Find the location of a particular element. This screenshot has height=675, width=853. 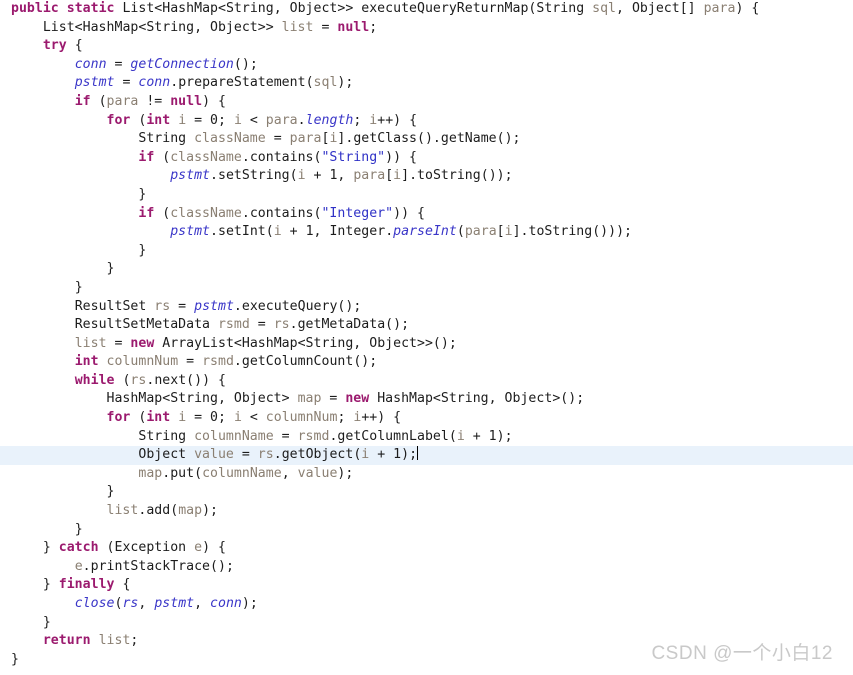

code-line: if (className.contains("String")) { is located at coordinates (426, 158).